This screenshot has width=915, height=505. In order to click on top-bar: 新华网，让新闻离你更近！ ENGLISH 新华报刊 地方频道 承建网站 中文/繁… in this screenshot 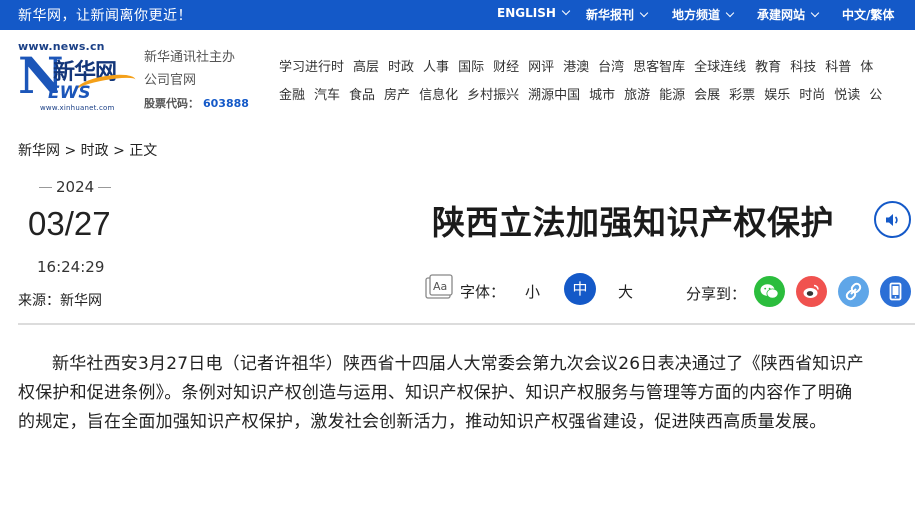, I will do `click(457, 15)`.